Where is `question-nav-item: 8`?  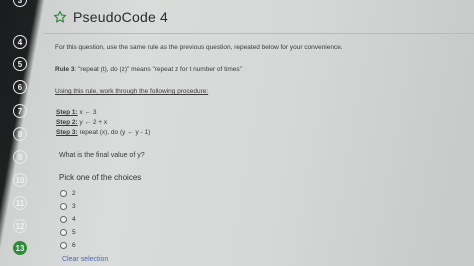
question-nav-item: 8 is located at coordinates (20, 134).